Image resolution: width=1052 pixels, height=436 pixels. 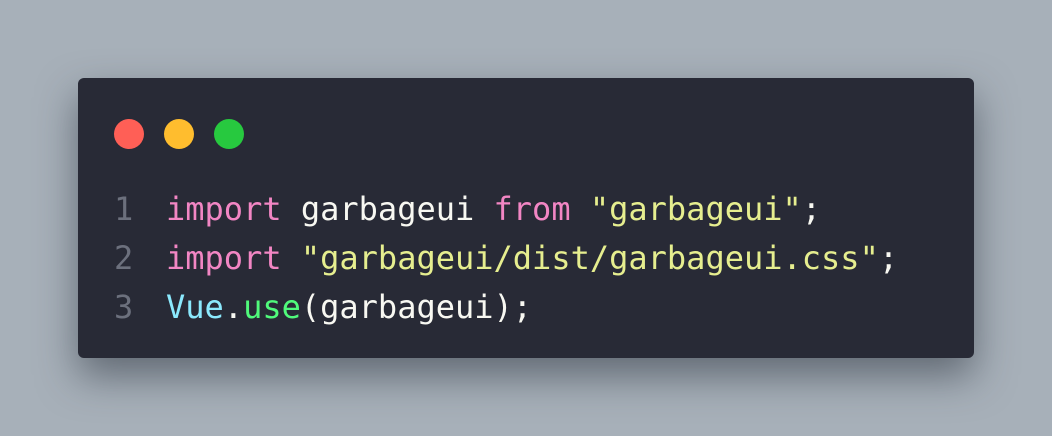 I want to click on code-line: 3 Vue. use (garbageui);, so click(x=506, y=306).